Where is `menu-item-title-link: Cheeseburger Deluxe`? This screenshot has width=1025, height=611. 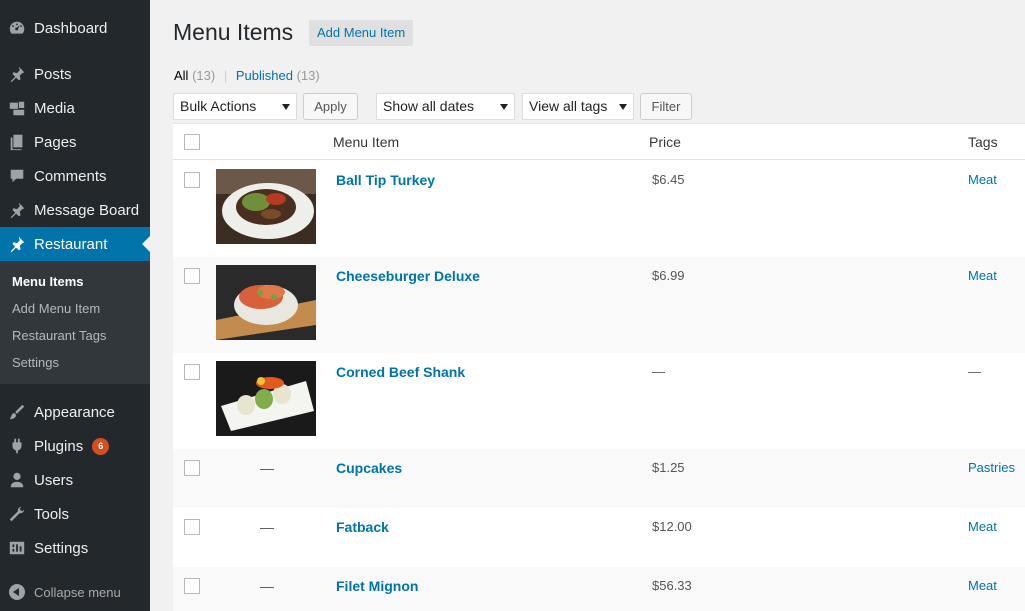 menu-item-title-link: Cheeseburger Deluxe is located at coordinates (408, 276).